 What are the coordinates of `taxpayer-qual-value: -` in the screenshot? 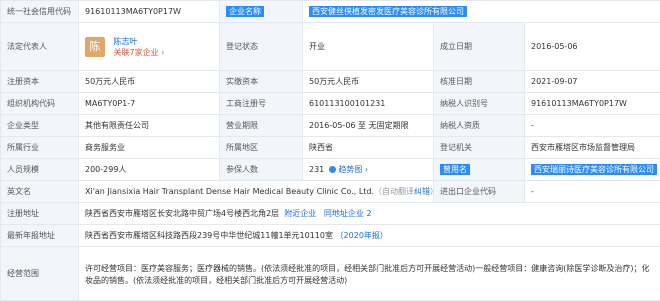 It's located at (592, 125).